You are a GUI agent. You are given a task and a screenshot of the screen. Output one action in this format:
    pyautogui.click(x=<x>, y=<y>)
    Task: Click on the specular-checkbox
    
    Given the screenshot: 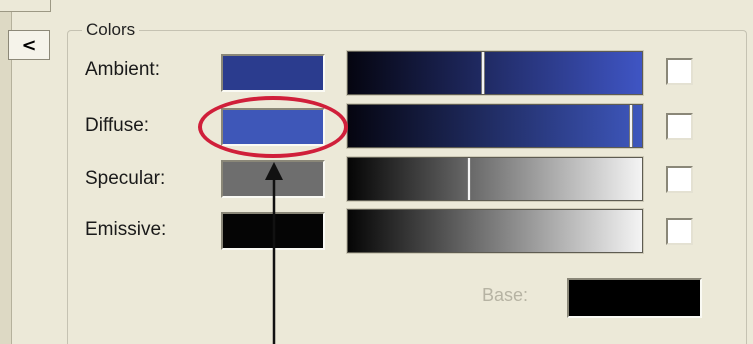 What is the action you would take?
    pyautogui.click(x=679, y=179)
    